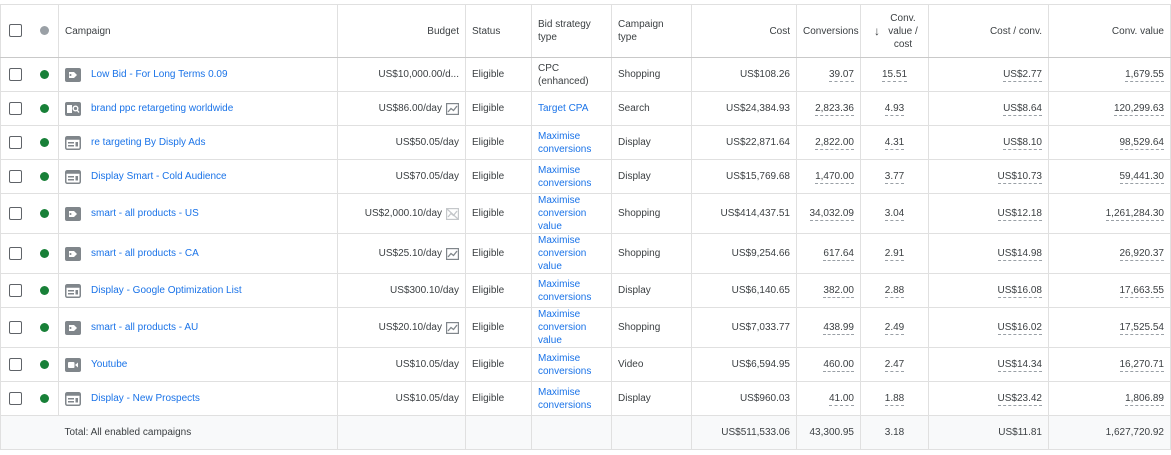  What do you see at coordinates (828, 74) in the screenshot?
I see `conversions-cell: 39.07` at bounding box center [828, 74].